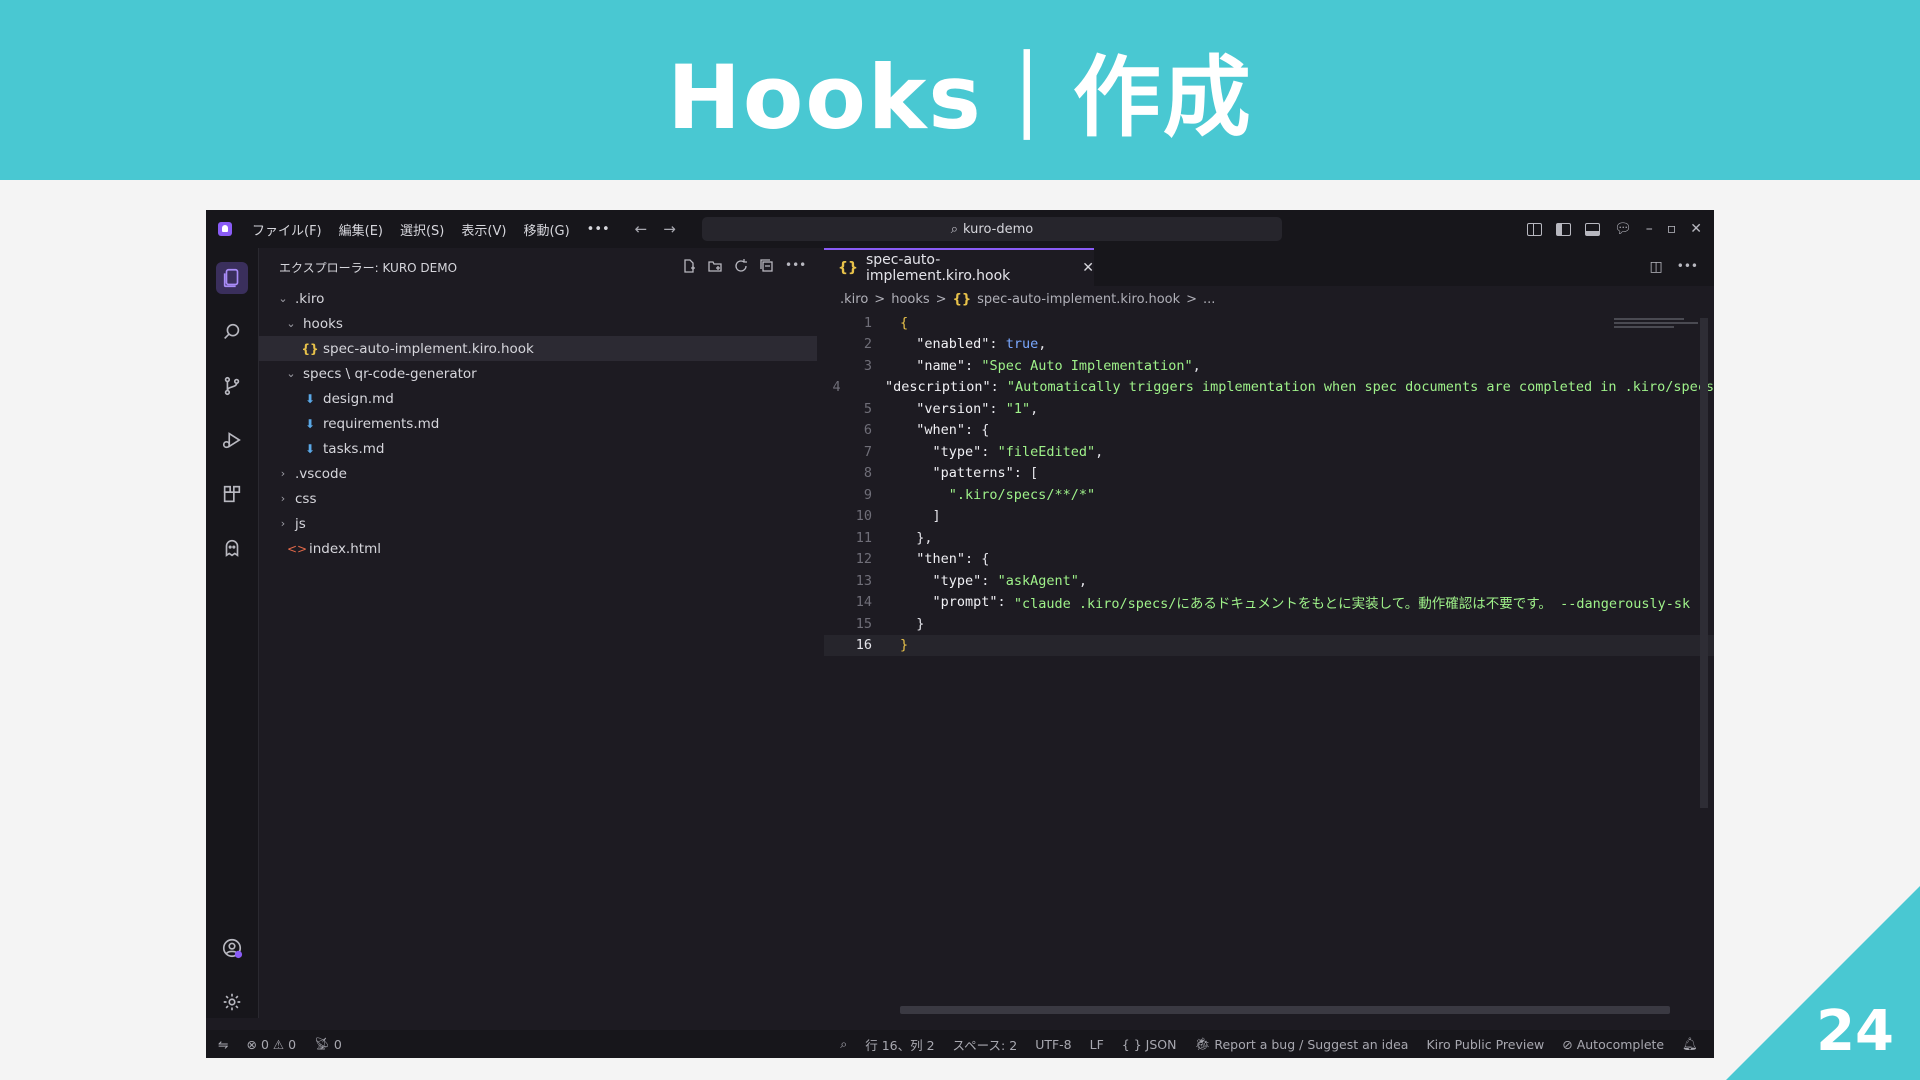  I want to click on back-arrow-icon: ←, so click(641, 229).